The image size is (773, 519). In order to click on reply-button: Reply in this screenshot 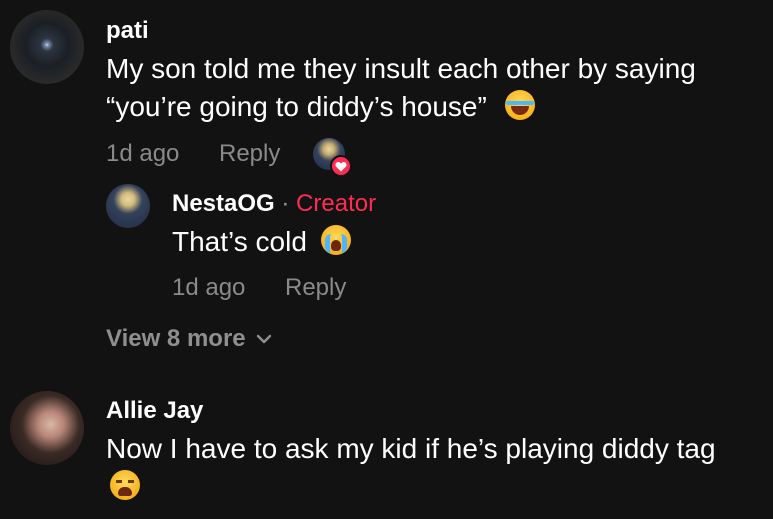, I will do `click(249, 154)`.